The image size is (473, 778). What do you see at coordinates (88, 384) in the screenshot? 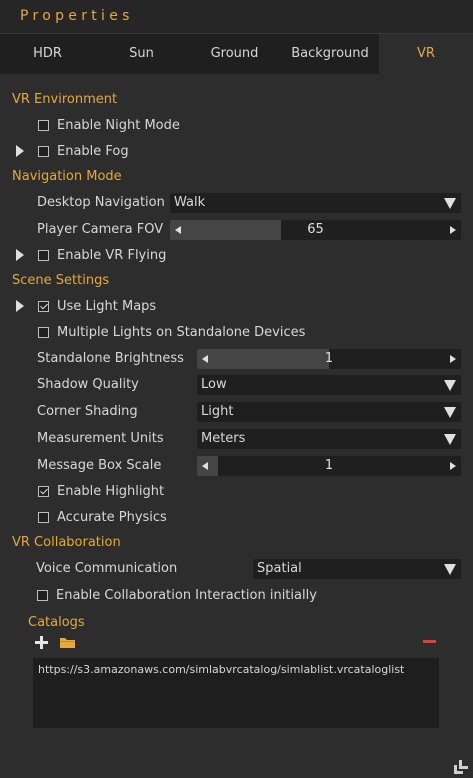
I see `shadow-quality-label: Shadow Quality` at bounding box center [88, 384].